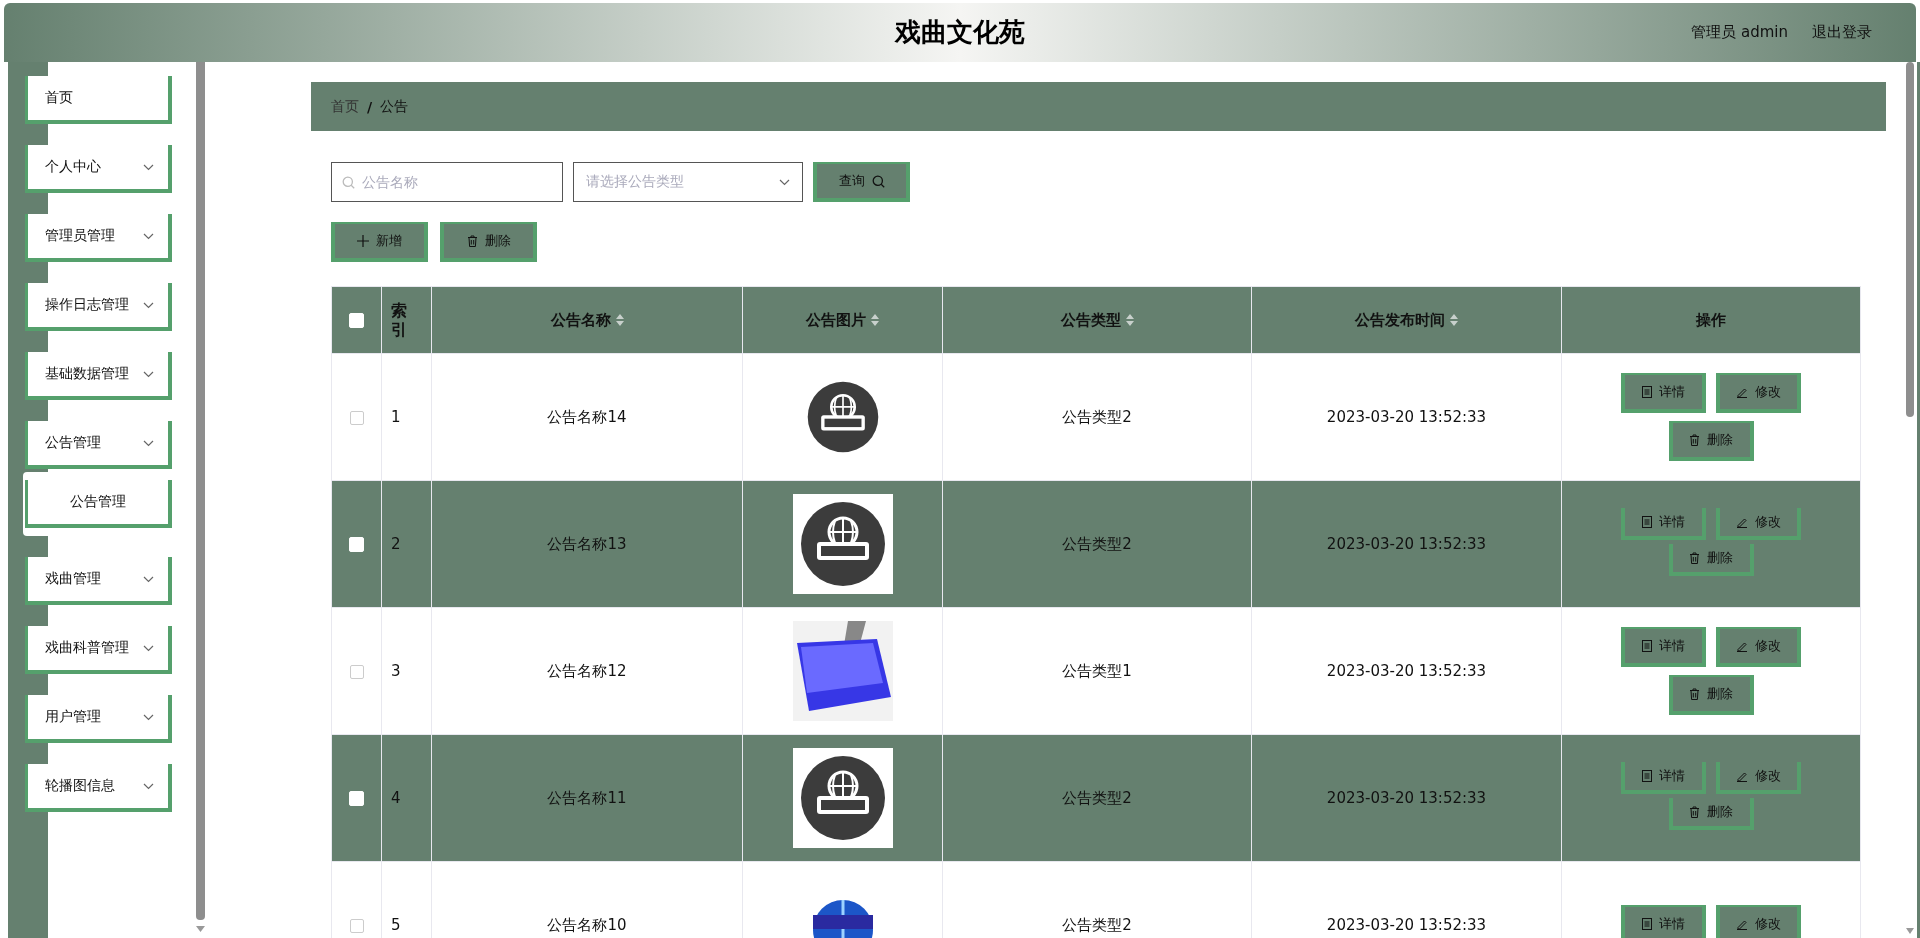 Image resolution: width=1920 pixels, height=938 pixels. What do you see at coordinates (587, 924) in the screenshot?
I see `notice-name: 公告名称10` at bounding box center [587, 924].